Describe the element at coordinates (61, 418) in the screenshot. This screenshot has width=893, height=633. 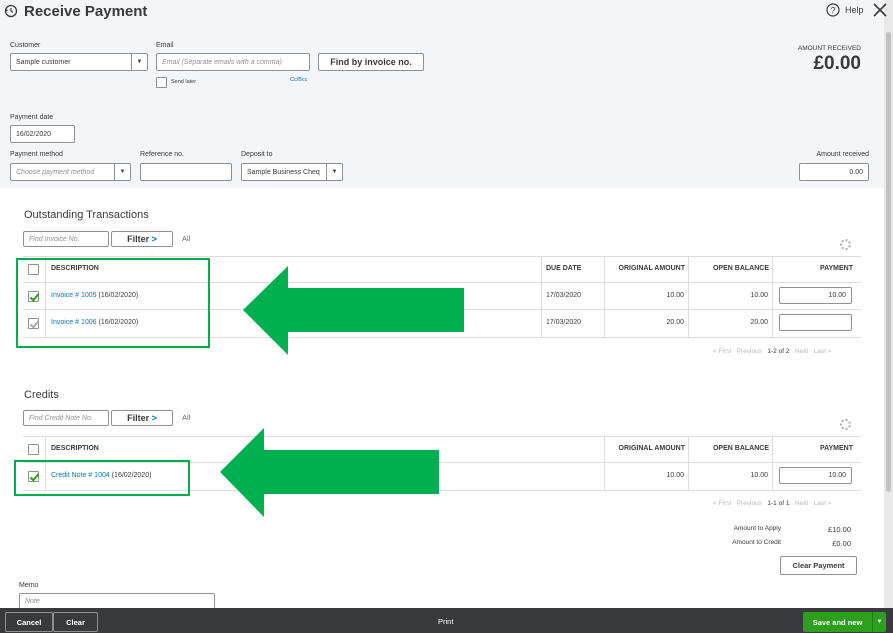
I see `find-credit-placeholder: Find Credit Note No.` at that location.